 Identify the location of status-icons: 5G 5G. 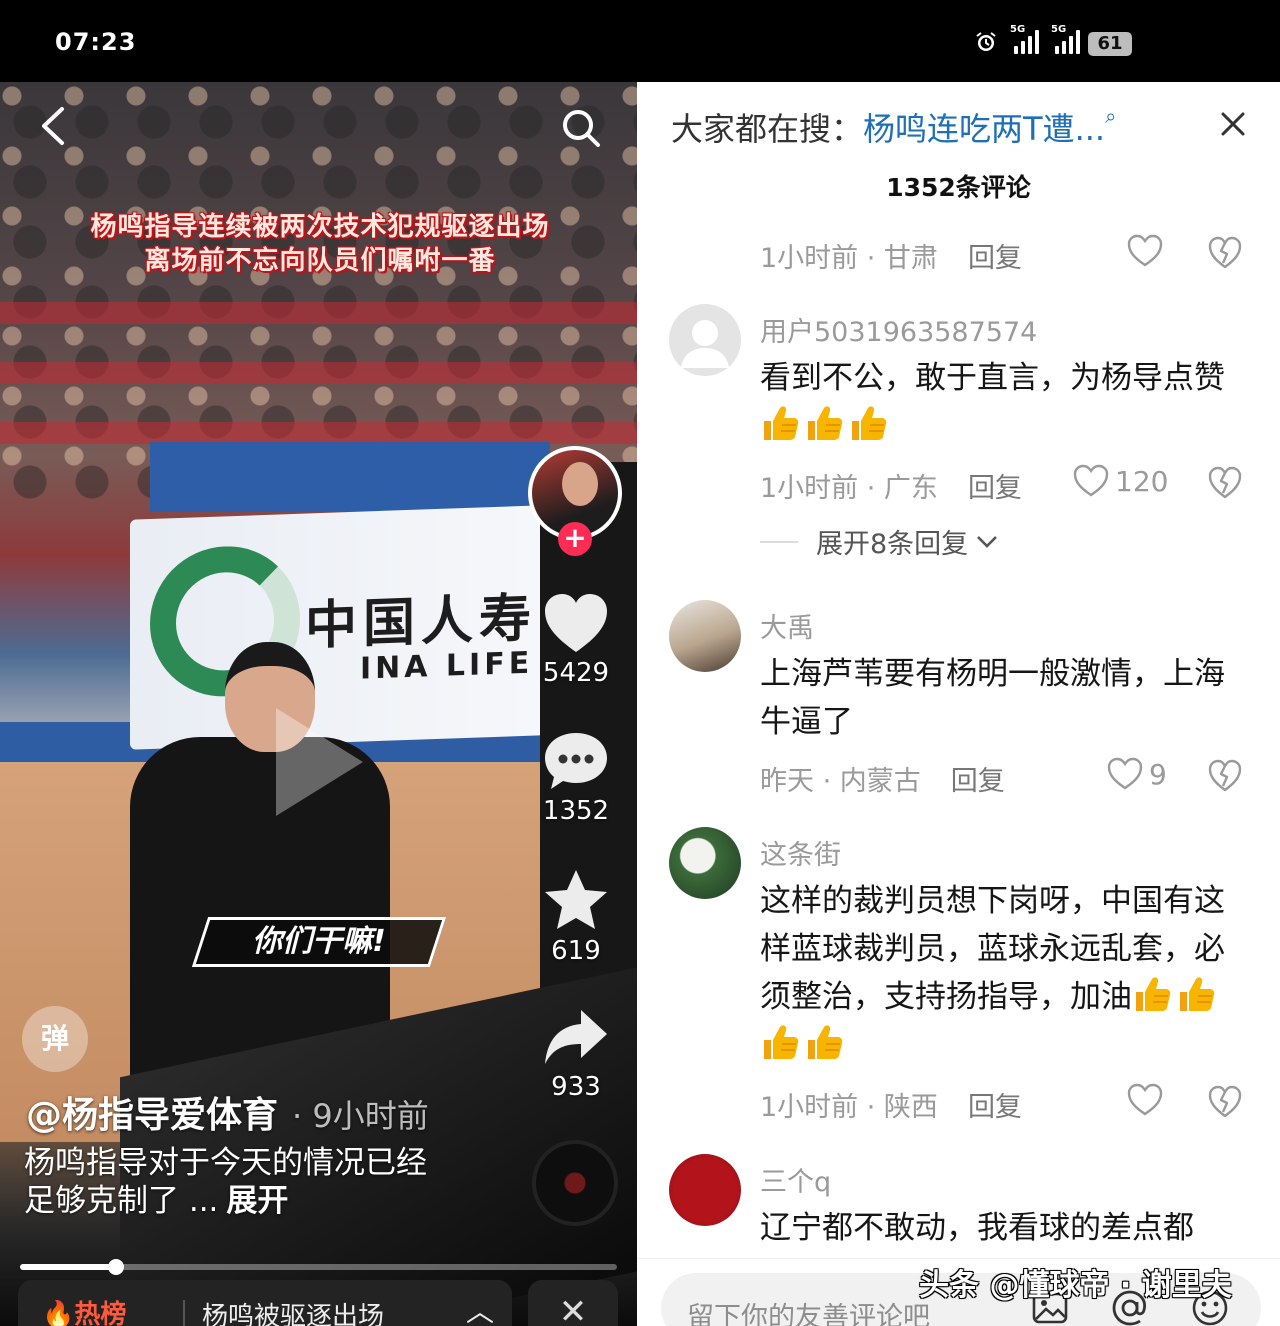
(1027, 39).